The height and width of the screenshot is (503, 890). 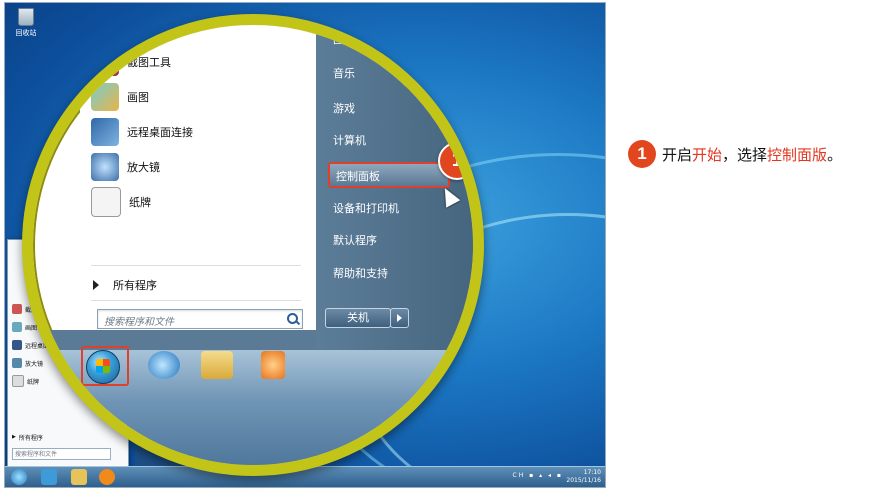 I want to click on step-number-badge: 1, so click(x=642, y=154).